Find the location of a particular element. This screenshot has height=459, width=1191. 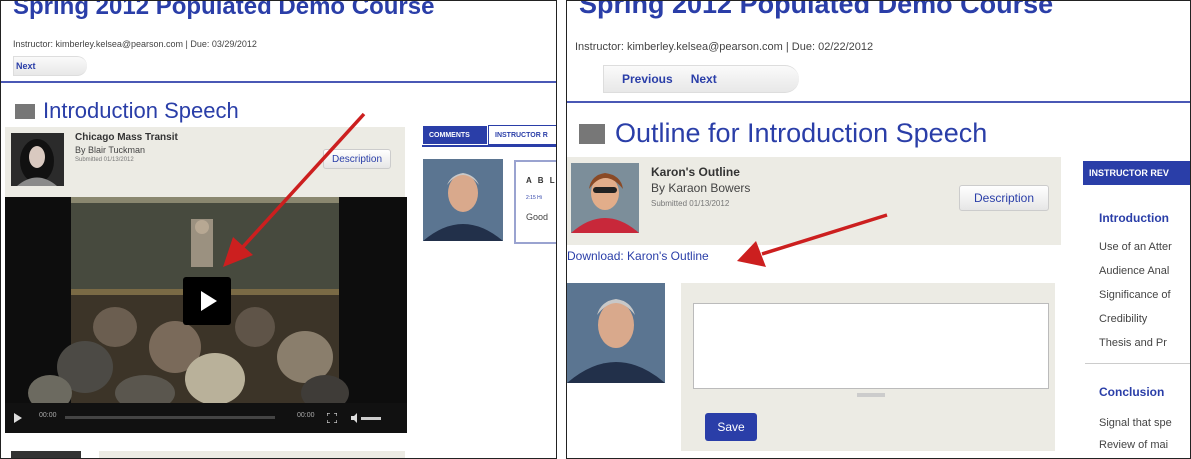

play-button is located at coordinates (207, 301).